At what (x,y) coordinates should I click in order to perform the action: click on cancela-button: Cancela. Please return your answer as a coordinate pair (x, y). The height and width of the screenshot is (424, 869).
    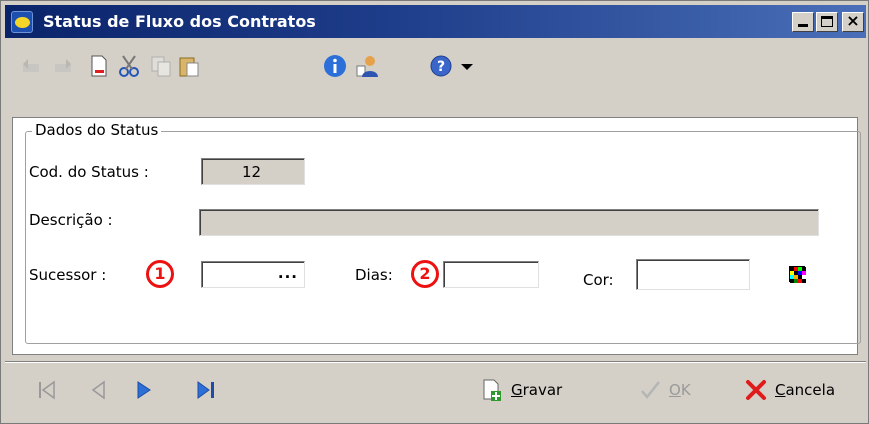
    Looking at the image, I should click on (803, 391).